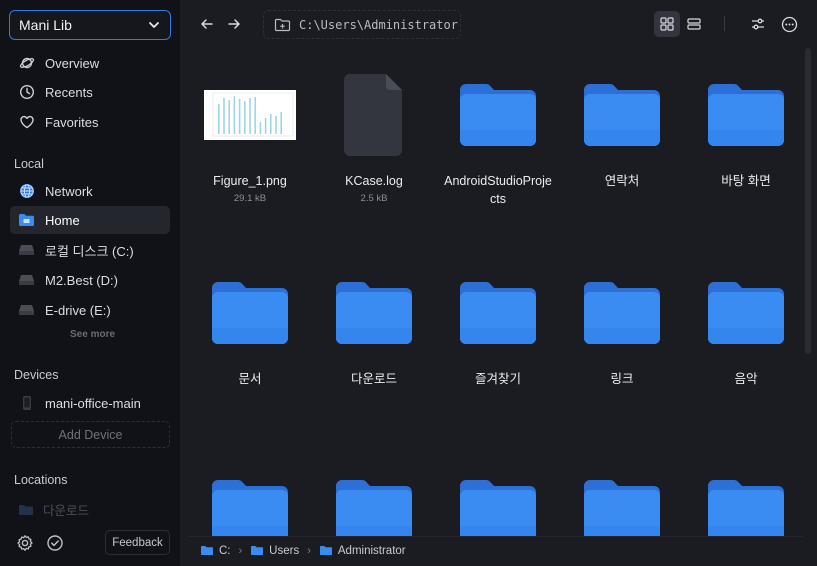  I want to click on sidebar-item-overview: Overview, so click(90, 63).